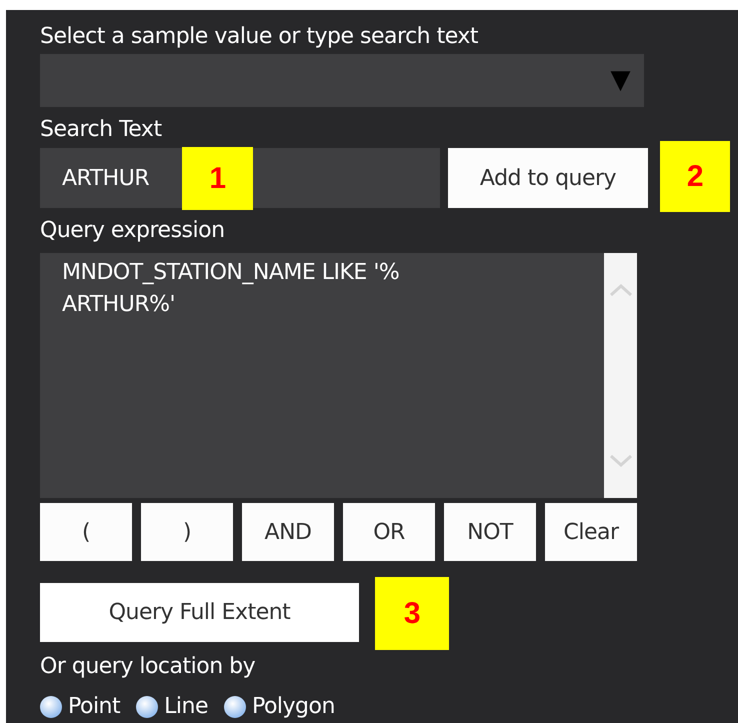 The image size is (738, 723). I want to click on annotation-tooltip: 1, so click(217, 178).